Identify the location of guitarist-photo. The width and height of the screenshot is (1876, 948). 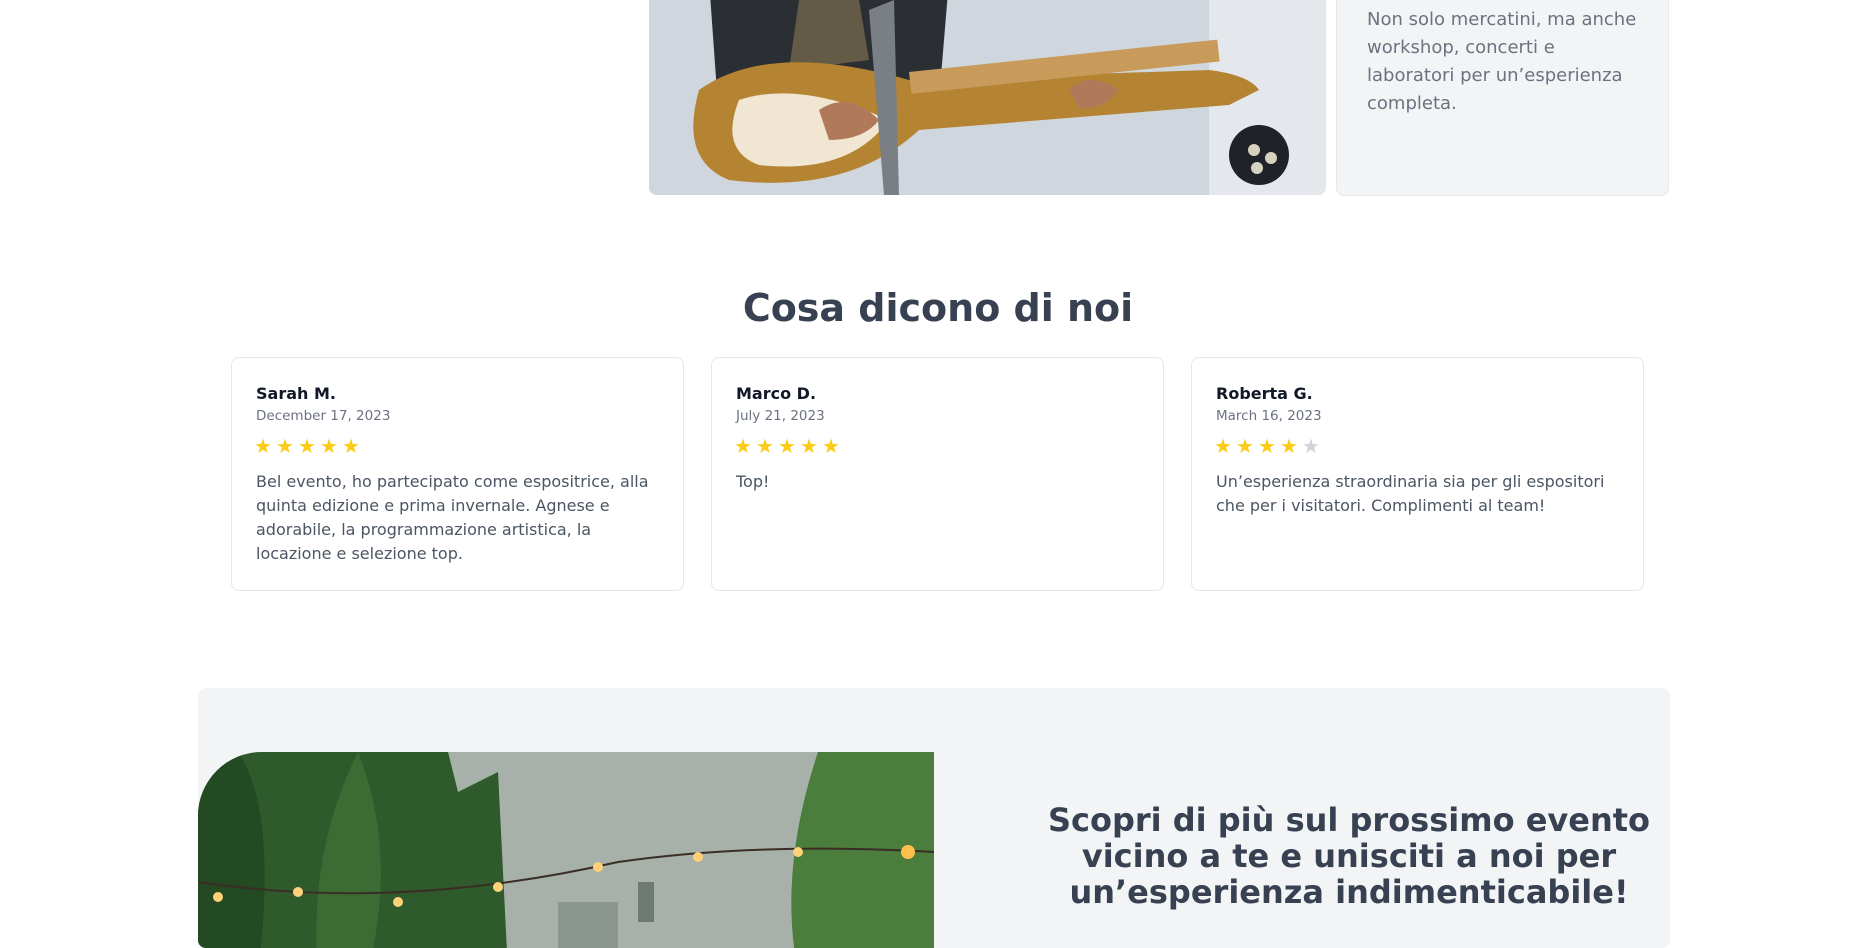
(987, 97).